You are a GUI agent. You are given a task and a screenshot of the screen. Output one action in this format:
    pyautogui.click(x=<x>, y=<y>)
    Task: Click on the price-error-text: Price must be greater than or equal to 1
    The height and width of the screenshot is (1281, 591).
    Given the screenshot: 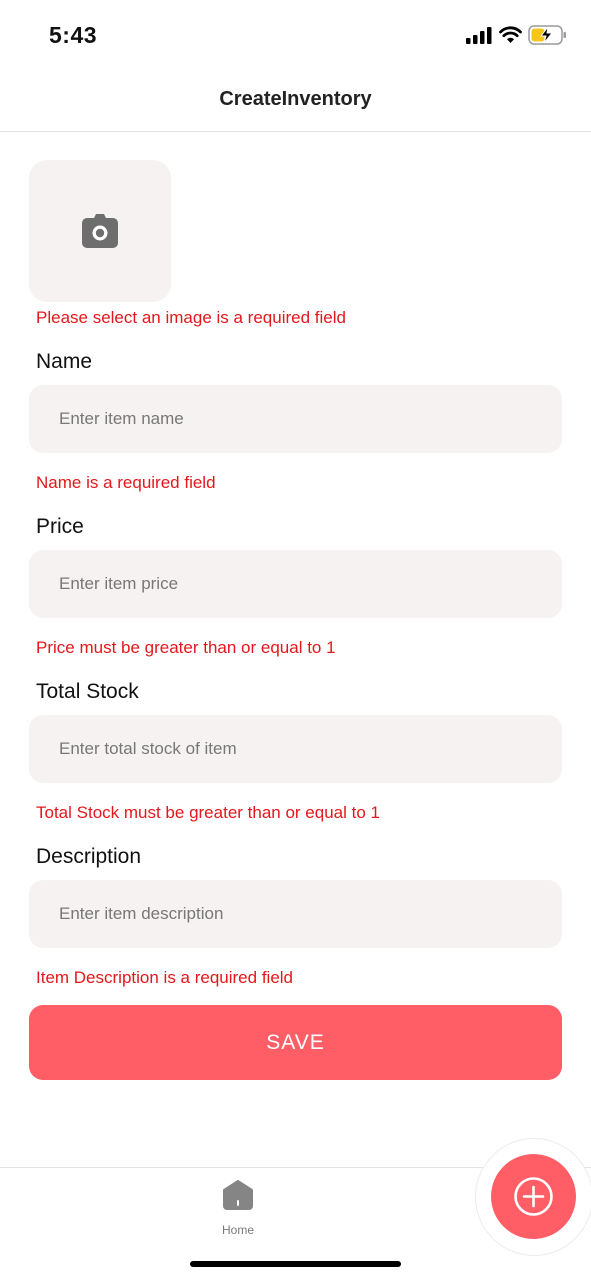 What is the action you would take?
    pyautogui.click(x=186, y=647)
    